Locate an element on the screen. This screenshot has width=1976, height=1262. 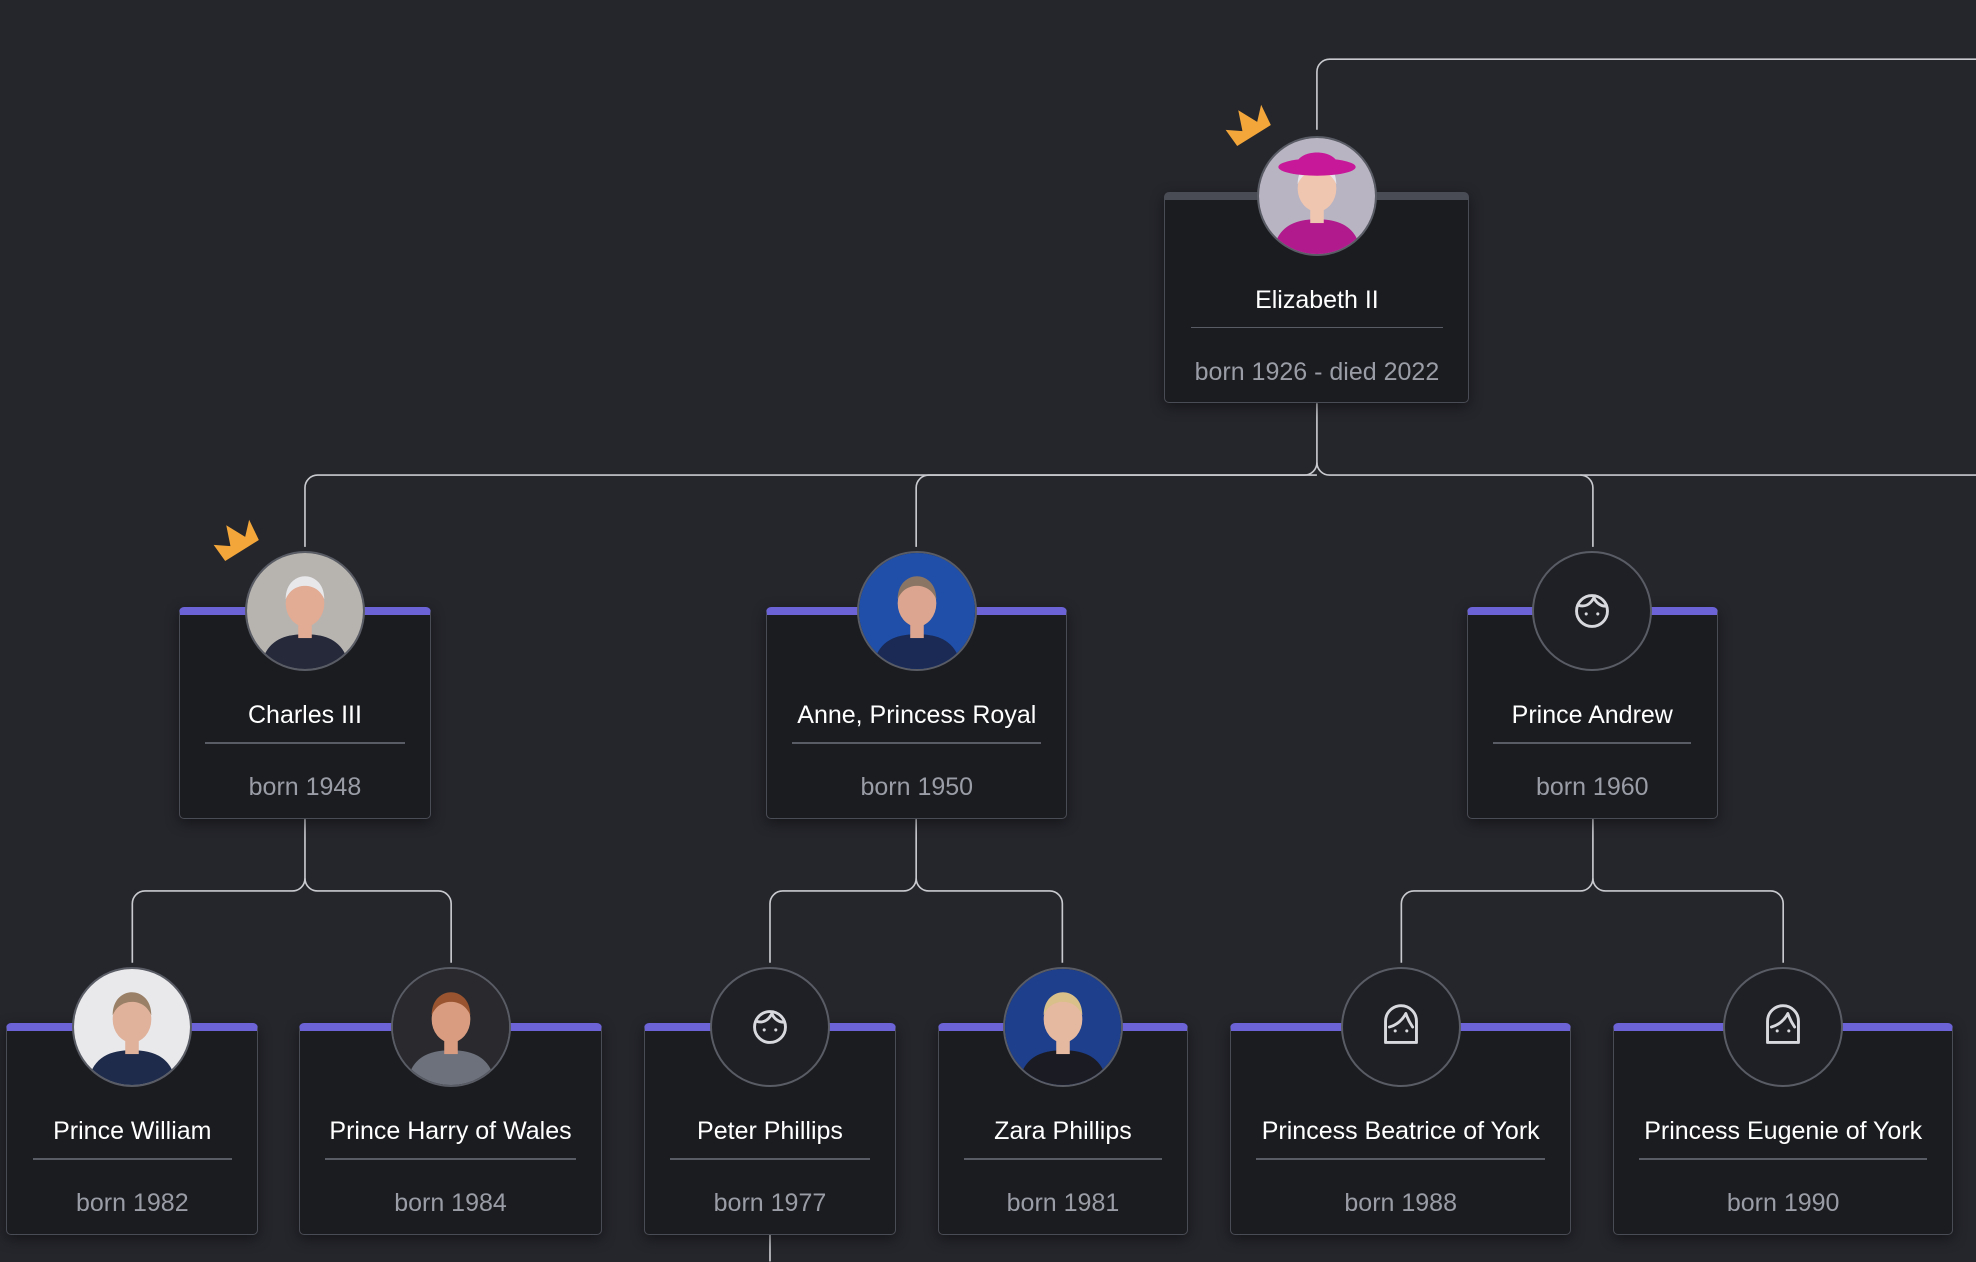
person-name: Prince William is located at coordinates (132, 1131).